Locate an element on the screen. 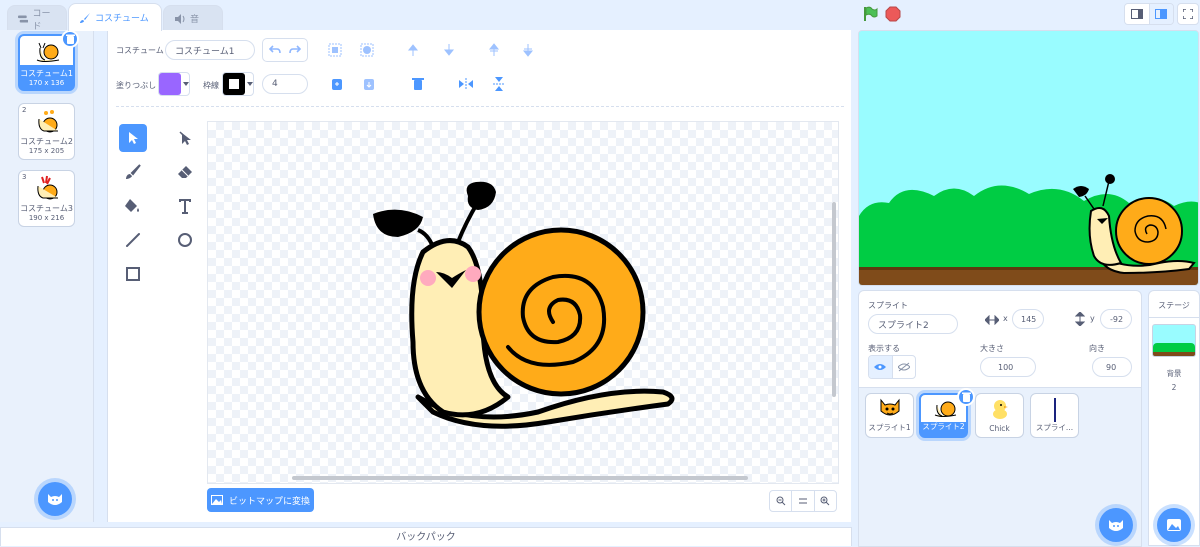  text-tool is located at coordinates (185, 206).